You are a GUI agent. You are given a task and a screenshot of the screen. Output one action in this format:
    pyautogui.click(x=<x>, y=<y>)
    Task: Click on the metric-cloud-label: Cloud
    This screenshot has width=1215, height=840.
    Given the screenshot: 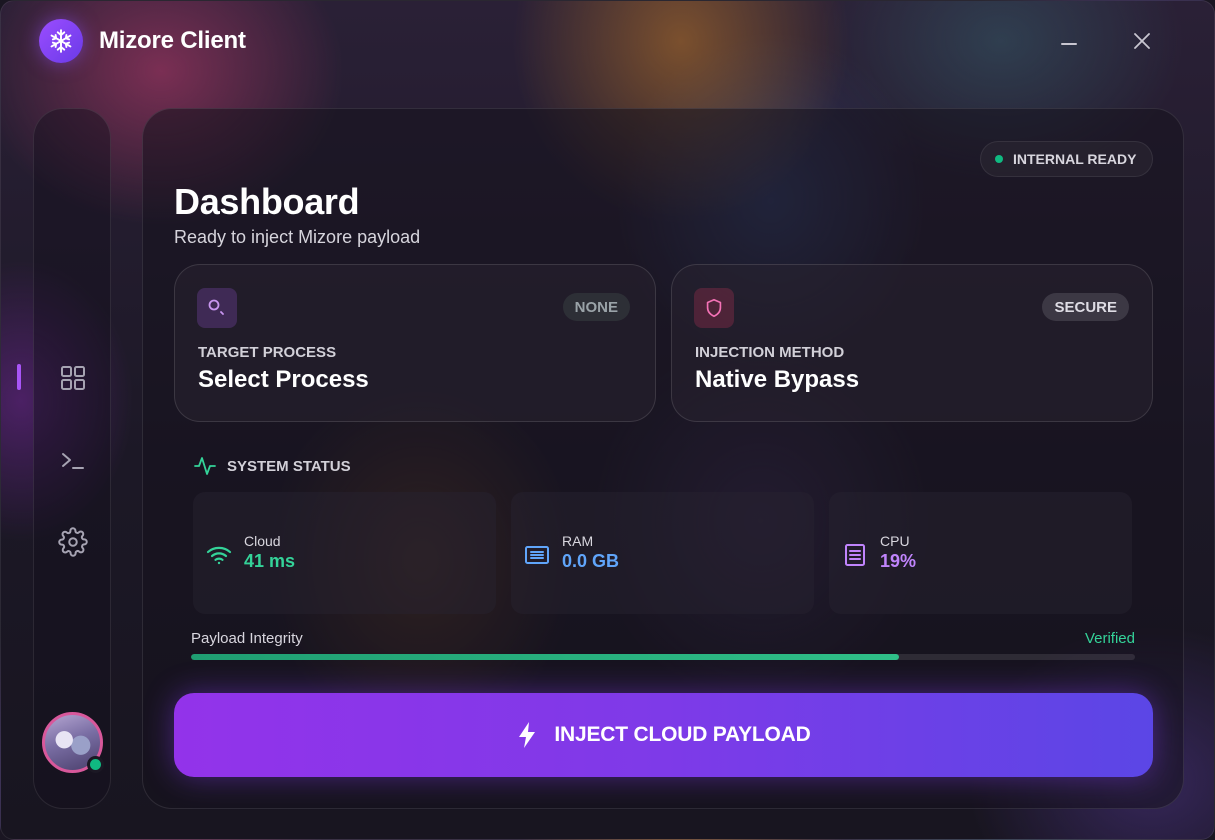 What is the action you would take?
    pyautogui.click(x=262, y=541)
    